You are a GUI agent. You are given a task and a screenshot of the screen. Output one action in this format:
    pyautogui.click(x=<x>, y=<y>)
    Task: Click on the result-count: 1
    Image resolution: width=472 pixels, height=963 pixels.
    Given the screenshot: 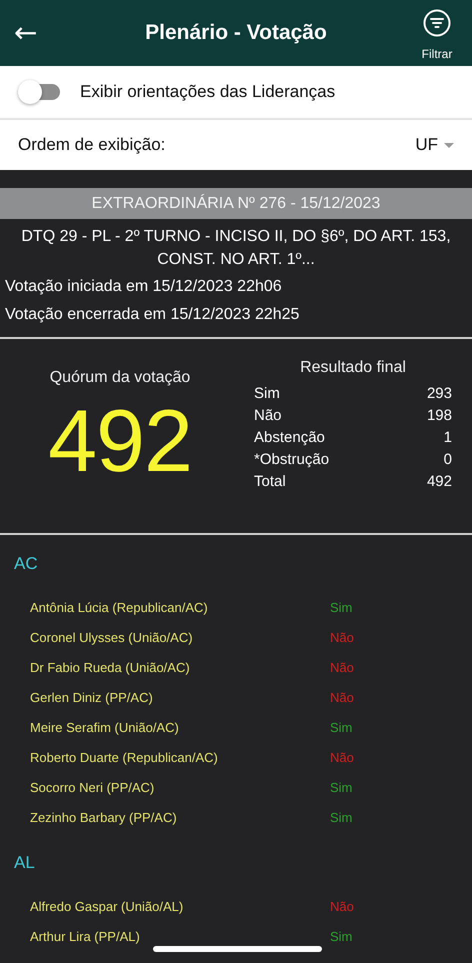 What is the action you would take?
    pyautogui.click(x=448, y=438)
    